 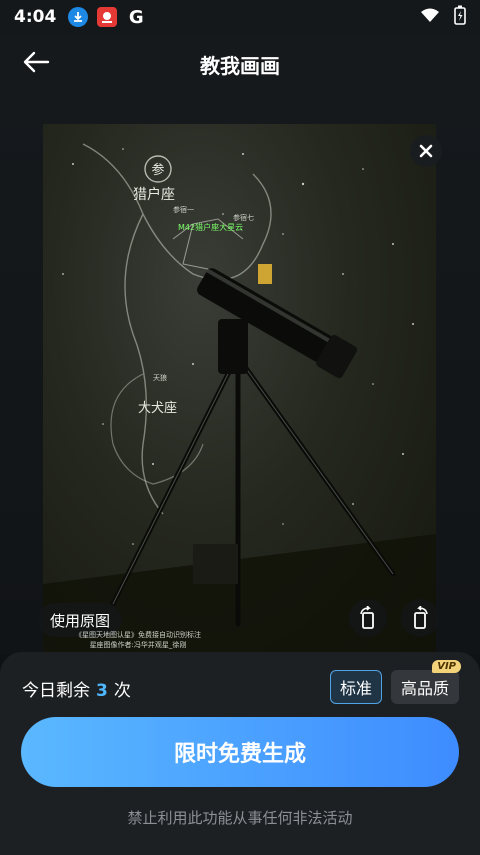 I want to click on rotate-right-button, so click(x=420, y=618).